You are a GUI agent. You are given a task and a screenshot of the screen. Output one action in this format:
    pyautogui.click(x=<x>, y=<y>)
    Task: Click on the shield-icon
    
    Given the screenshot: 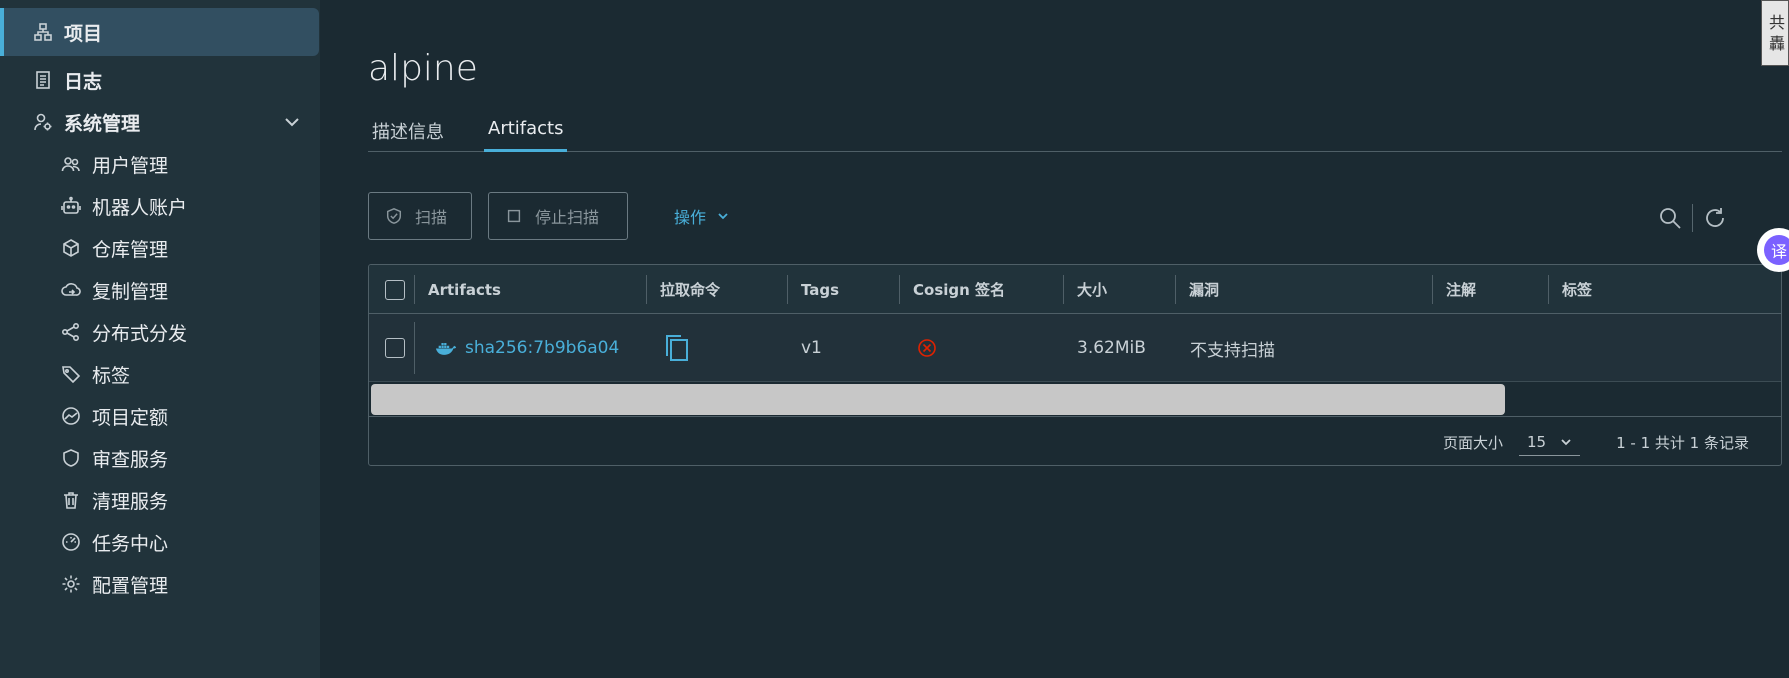 What is the action you would take?
    pyautogui.click(x=71, y=458)
    